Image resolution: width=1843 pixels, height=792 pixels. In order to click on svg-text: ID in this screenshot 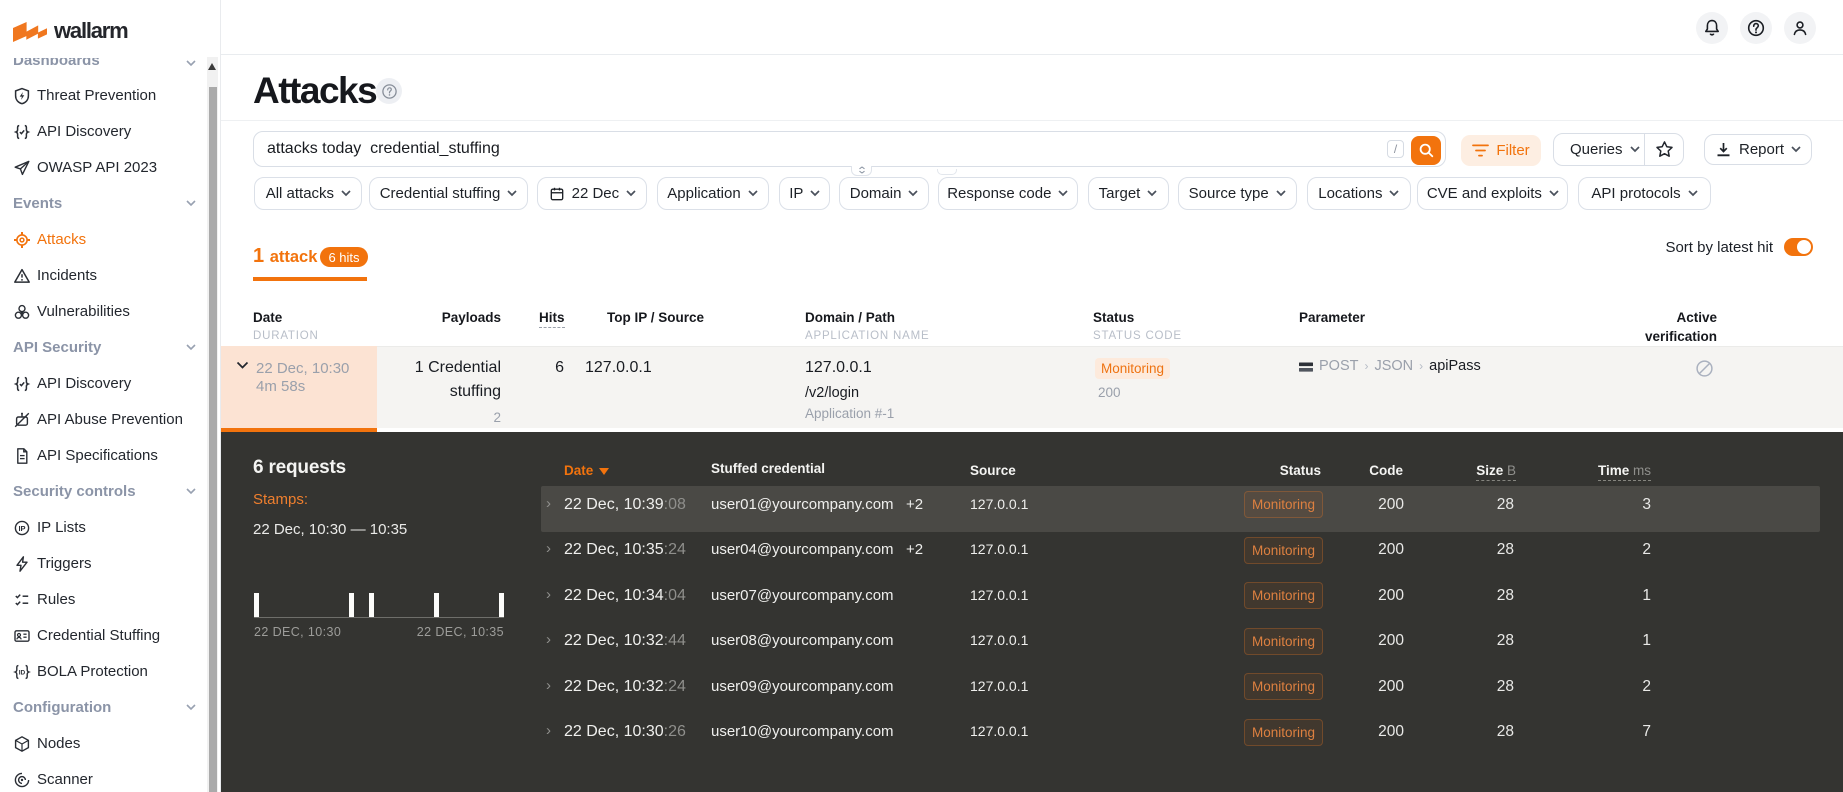, I will do `click(22, 672)`.